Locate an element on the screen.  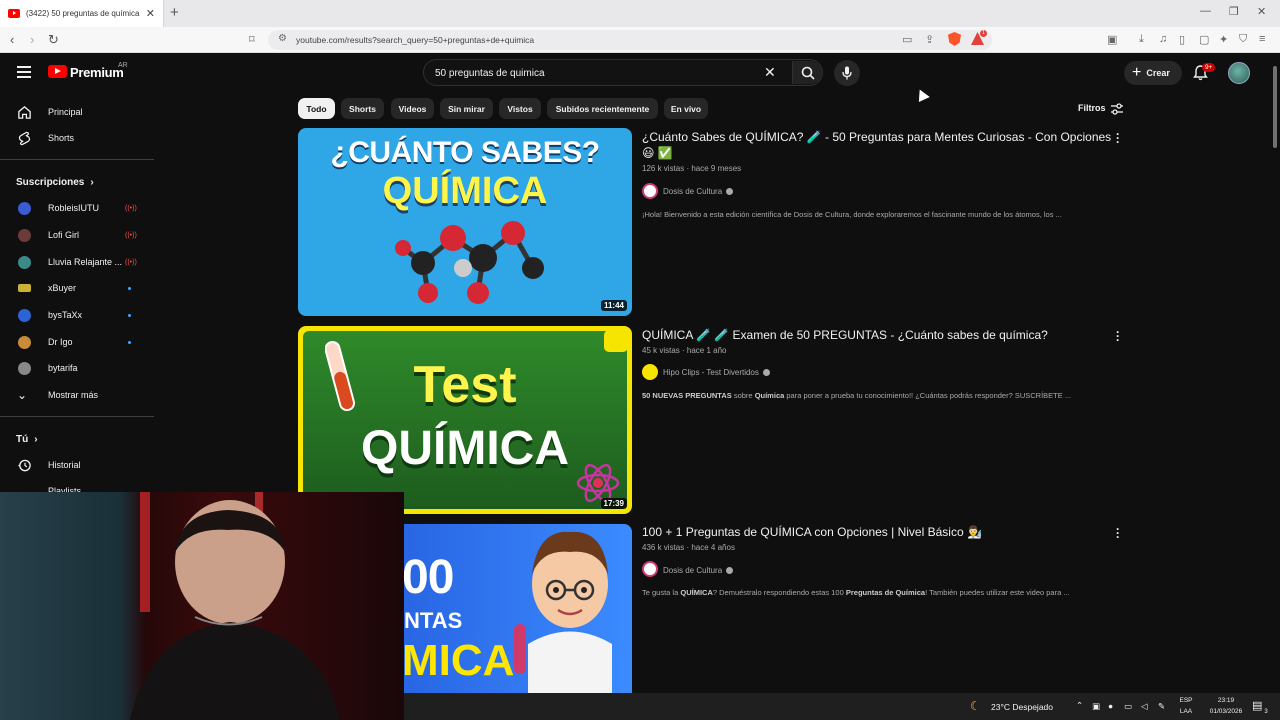
leo-ai-icon: ✦ is located at coordinates (1223, 39).